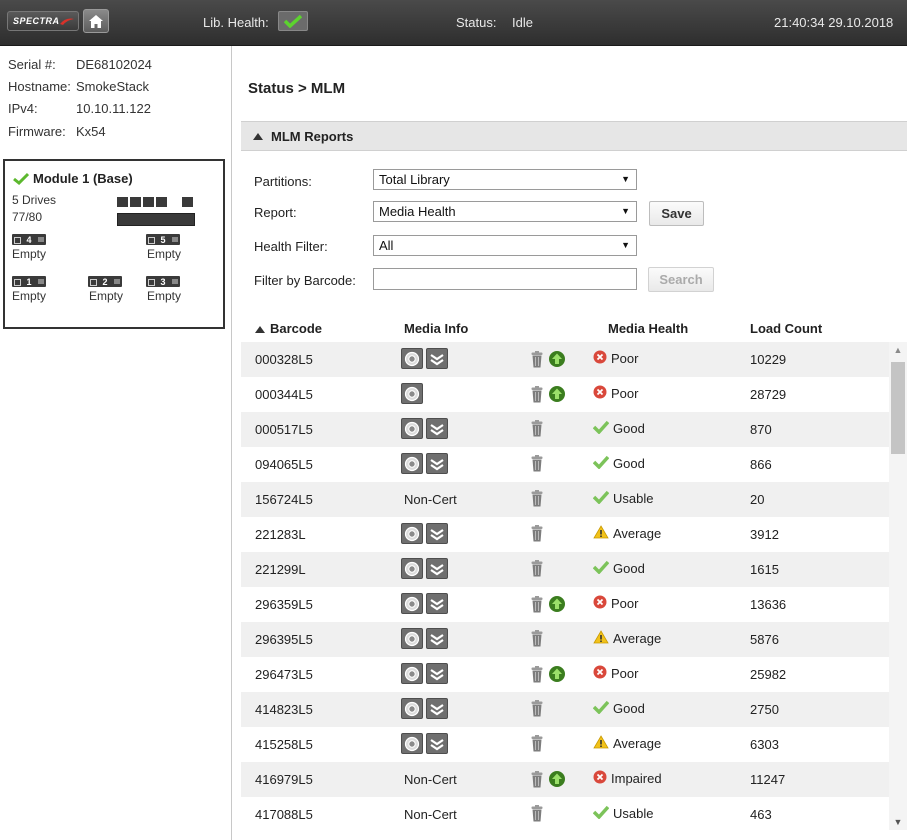 Image resolution: width=907 pixels, height=840 pixels. What do you see at coordinates (565, 709) in the screenshot?
I see `table-row: 414823L5 Good 2750` at bounding box center [565, 709].